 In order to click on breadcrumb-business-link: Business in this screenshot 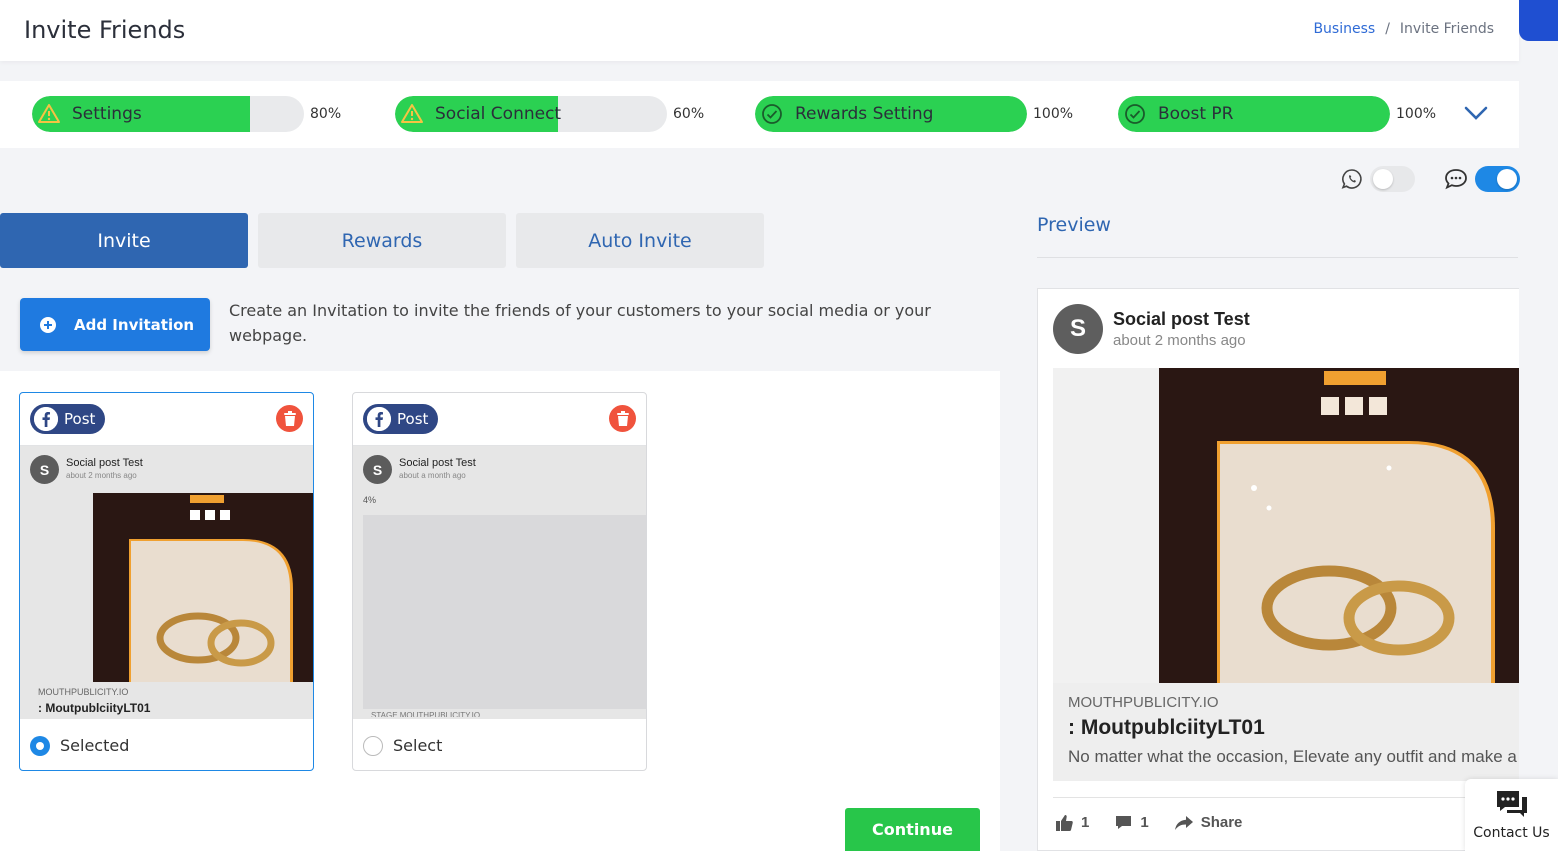, I will do `click(1344, 29)`.